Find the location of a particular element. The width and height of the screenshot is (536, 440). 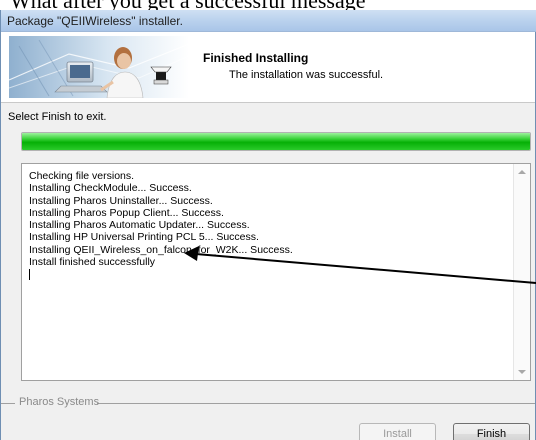

title-bar: Package "QEIIWireless" installer. is located at coordinates (268, 21).